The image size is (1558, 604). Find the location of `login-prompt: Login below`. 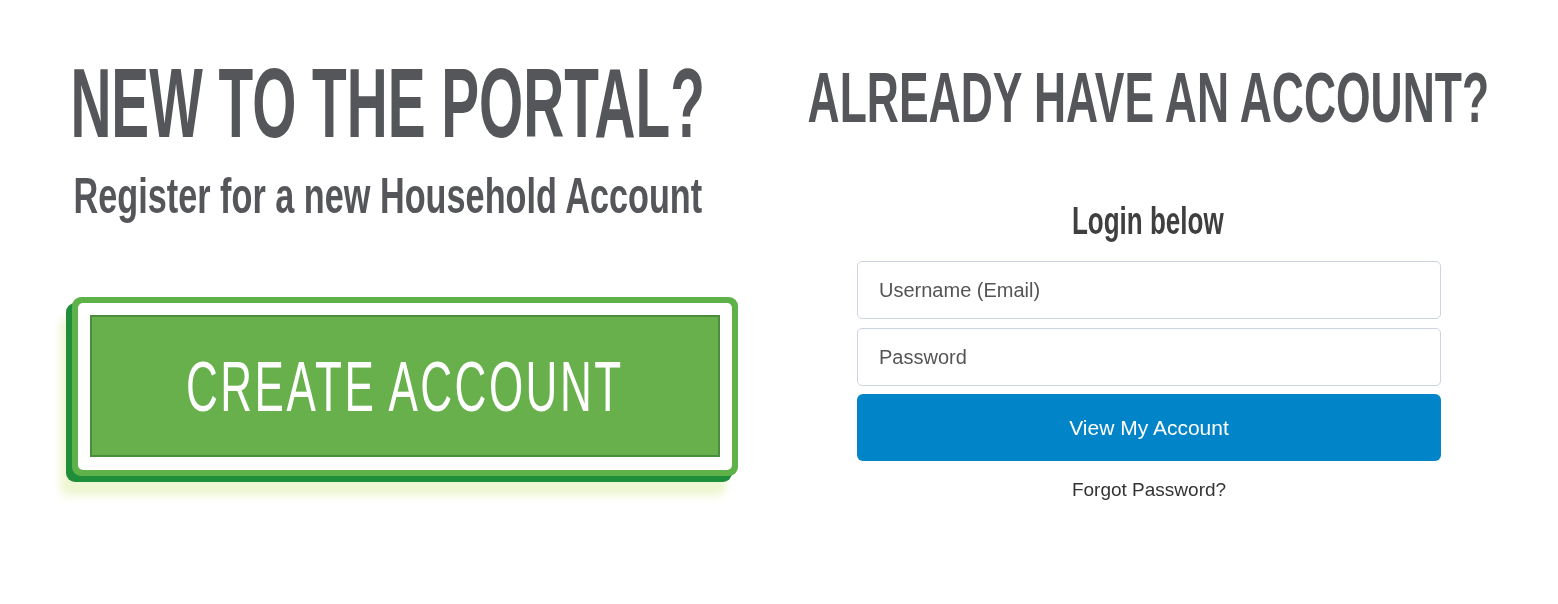

login-prompt: Login below is located at coordinates (1148, 221).